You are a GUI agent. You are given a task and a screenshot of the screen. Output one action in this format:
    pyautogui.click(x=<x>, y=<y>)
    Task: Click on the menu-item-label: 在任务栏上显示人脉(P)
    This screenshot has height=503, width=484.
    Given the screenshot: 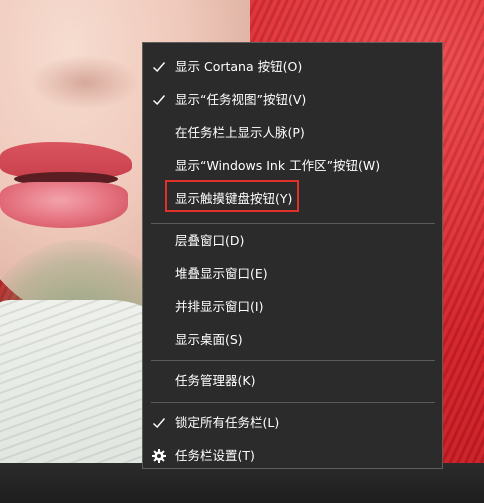 What is the action you would take?
    pyautogui.click(x=240, y=132)
    